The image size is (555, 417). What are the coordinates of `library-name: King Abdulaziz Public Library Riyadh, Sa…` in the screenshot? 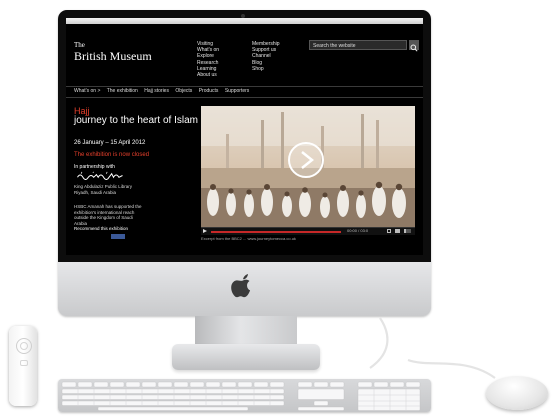 It's located at (103, 189).